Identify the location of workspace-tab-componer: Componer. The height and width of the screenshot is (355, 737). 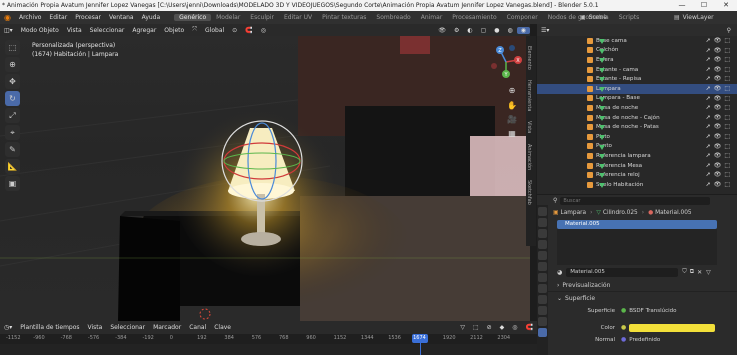
(522, 17).